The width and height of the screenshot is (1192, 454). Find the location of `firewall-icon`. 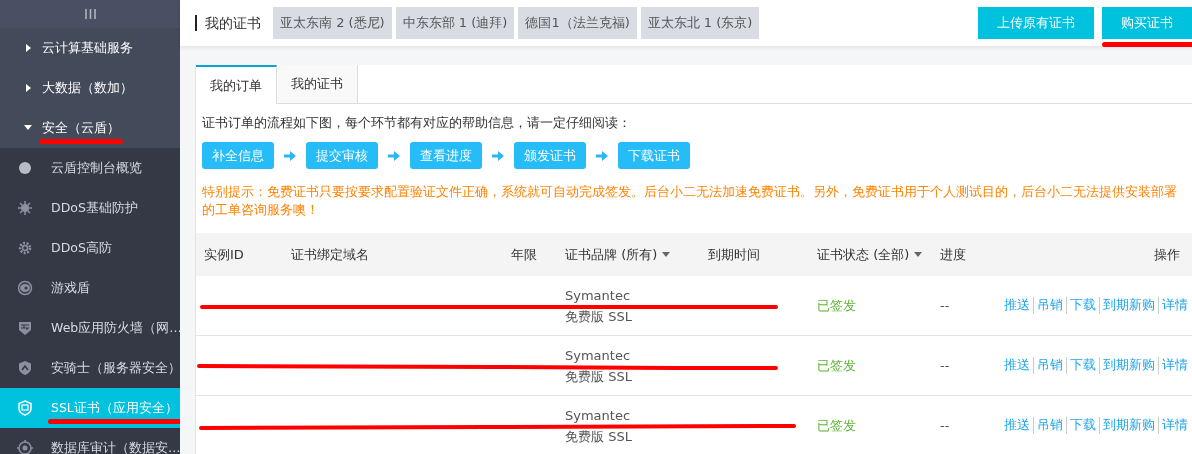

firewall-icon is located at coordinates (25, 328).